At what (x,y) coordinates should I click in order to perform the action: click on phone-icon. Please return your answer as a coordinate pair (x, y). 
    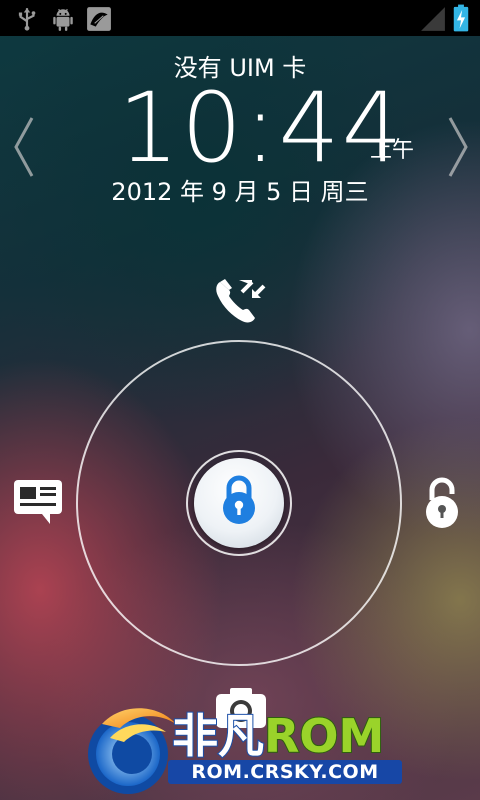
    Looking at the image, I should click on (239, 301).